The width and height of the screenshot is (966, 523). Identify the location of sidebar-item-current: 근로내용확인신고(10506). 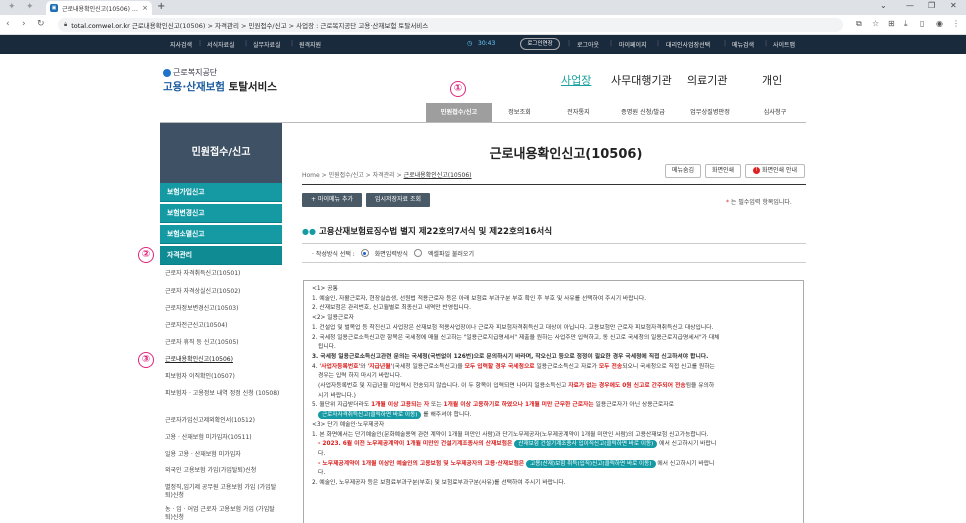
(222, 360).